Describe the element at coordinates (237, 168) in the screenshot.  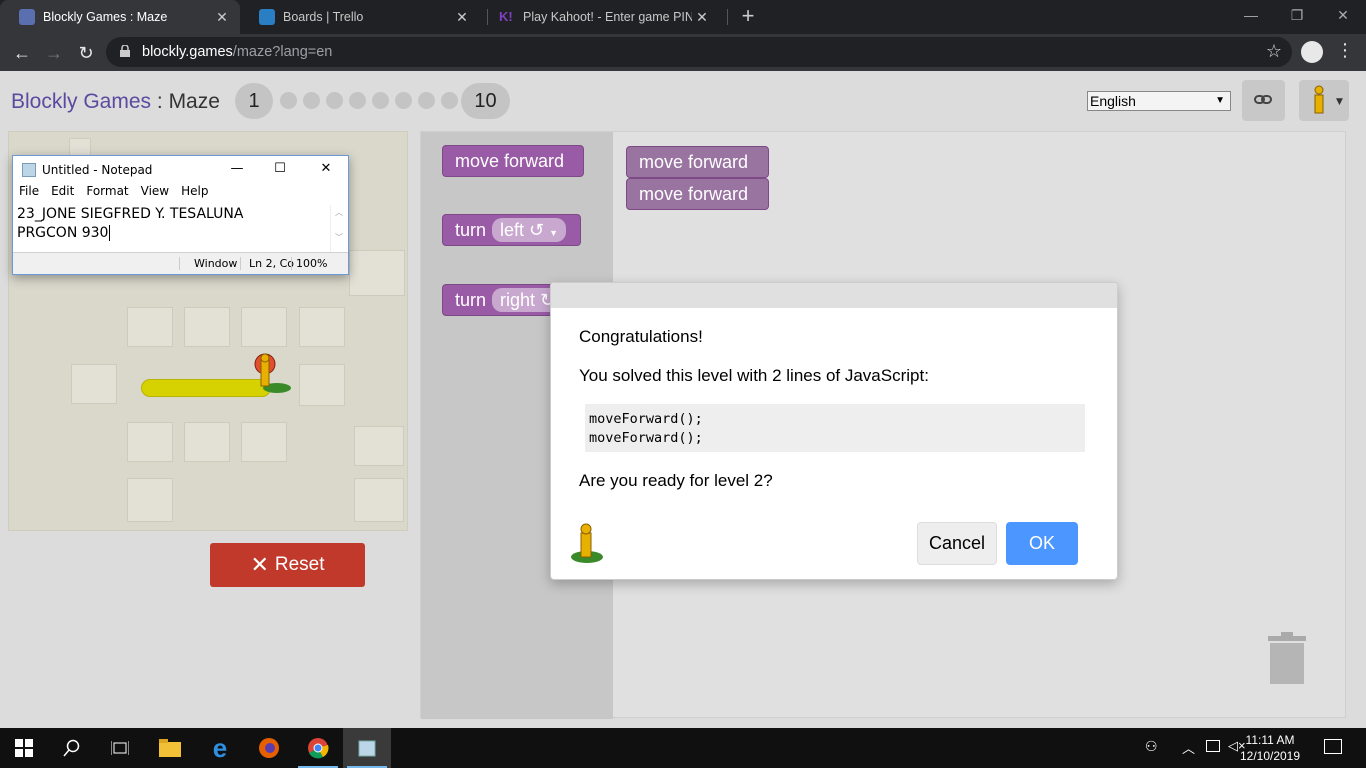
I see `minimize-icon: —` at that location.